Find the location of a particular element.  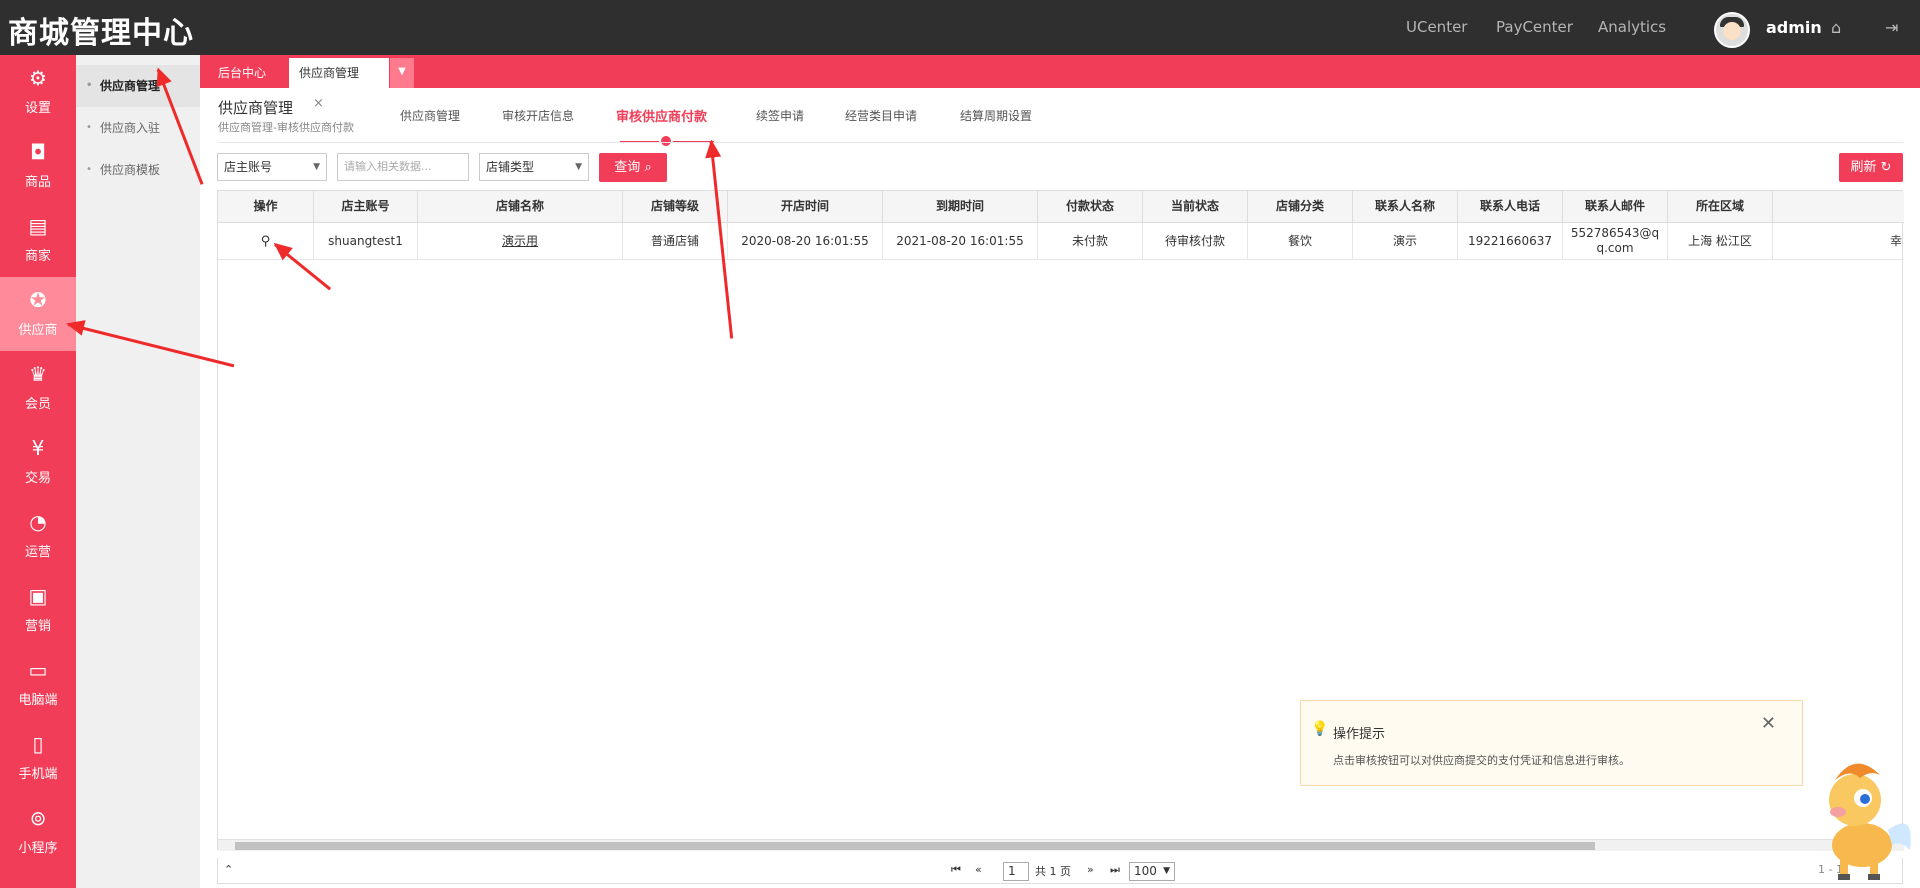

sidebar-item-mobile: ▯ 手机端 is located at coordinates (38, 758).